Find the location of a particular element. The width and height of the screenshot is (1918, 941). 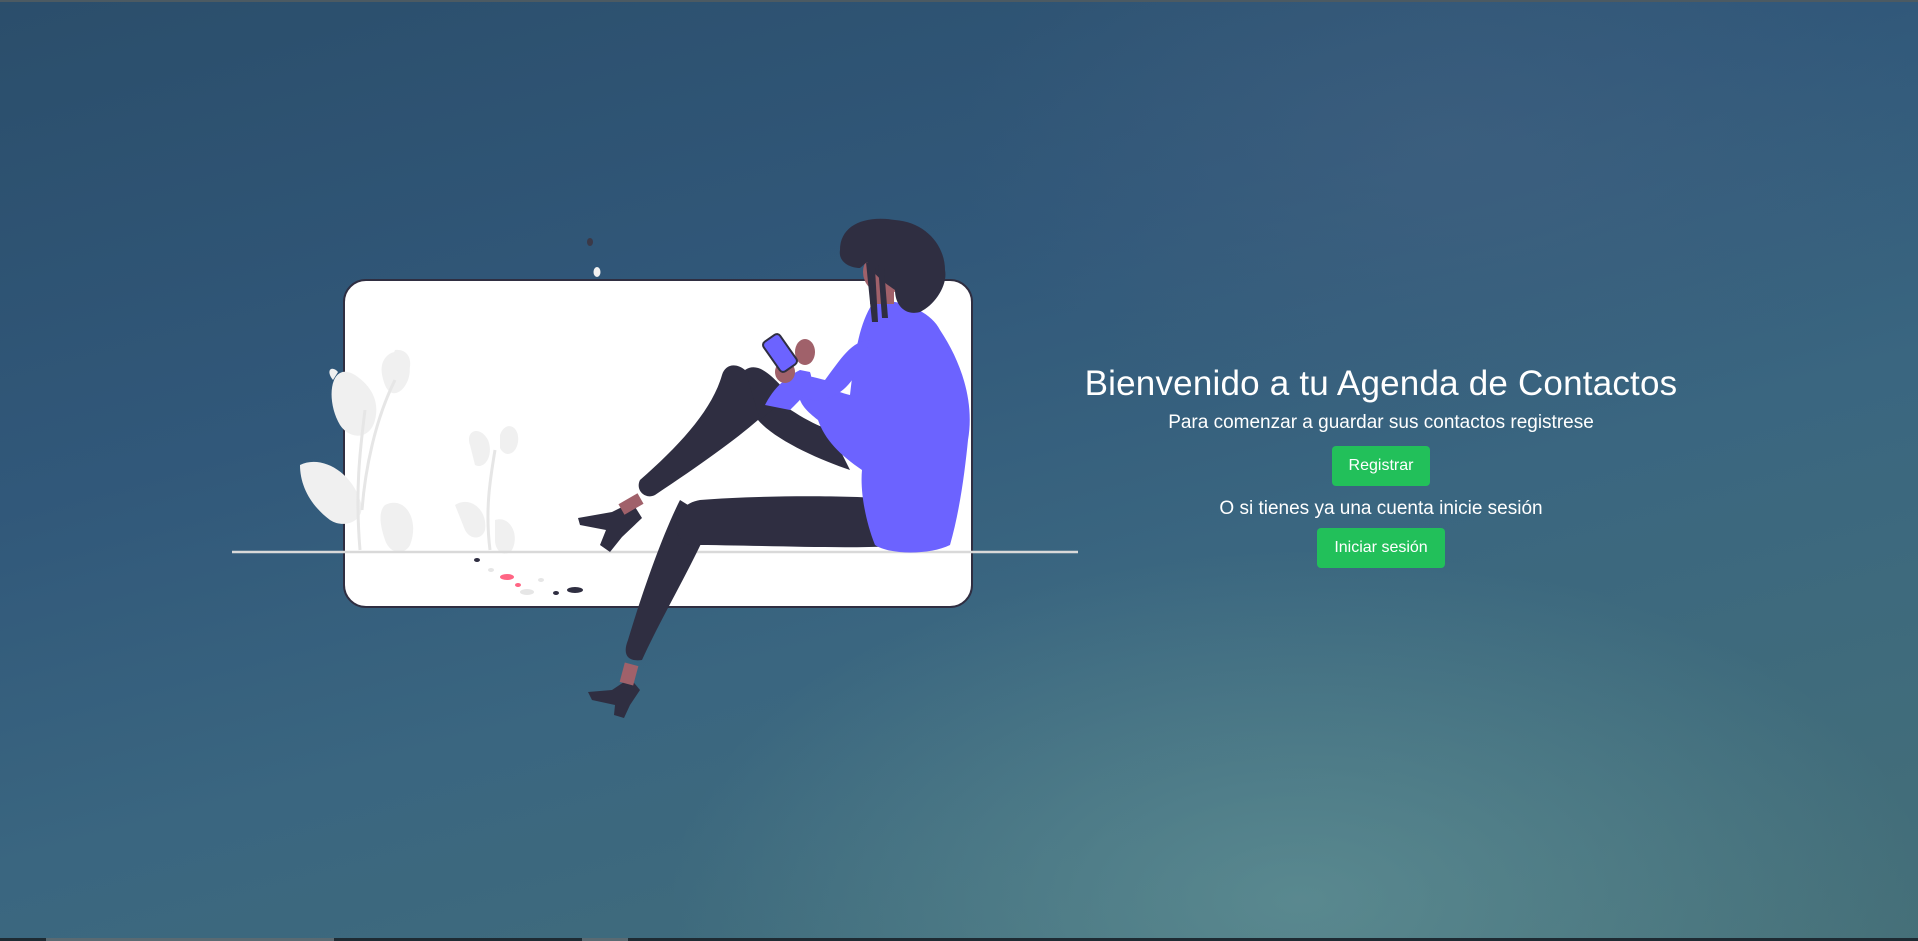

page-title: Bienvenido a tu Agenda de Contactos is located at coordinates (1381, 383).